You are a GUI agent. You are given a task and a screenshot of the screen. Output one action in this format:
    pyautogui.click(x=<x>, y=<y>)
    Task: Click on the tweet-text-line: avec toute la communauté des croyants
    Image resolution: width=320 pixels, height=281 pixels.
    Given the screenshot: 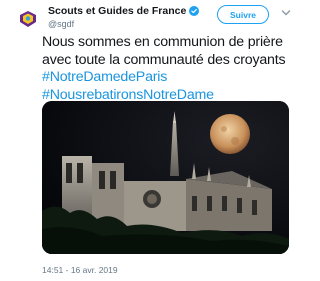 What is the action you would take?
    pyautogui.click(x=164, y=59)
    